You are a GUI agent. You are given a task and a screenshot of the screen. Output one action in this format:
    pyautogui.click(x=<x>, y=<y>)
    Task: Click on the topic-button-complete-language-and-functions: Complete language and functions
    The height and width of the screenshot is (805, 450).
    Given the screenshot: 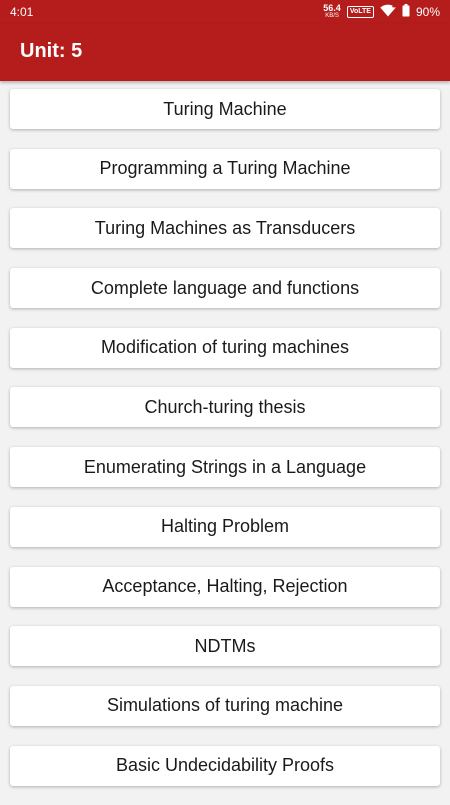 What is the action you would take?
    pyautogui.click(x=225, y=288)
    